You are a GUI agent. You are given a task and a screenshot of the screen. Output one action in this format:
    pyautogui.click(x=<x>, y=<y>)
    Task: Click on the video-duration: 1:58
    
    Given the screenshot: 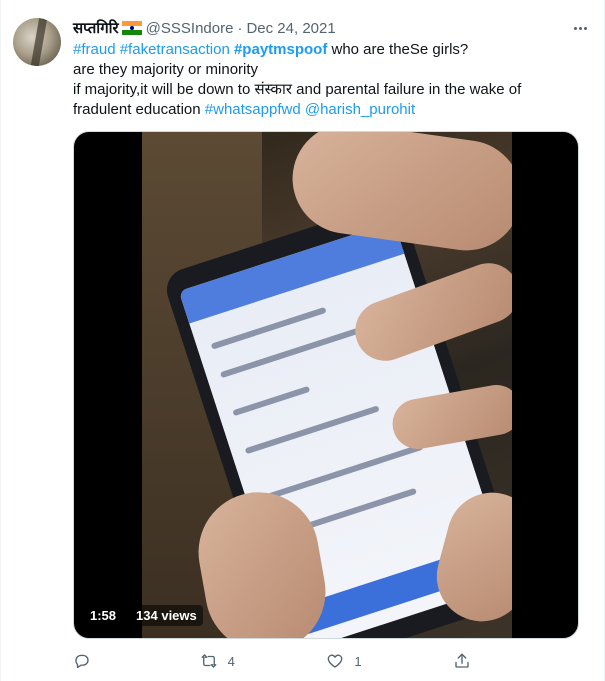 What is the action you would take?
    pyautogui.click(x=103, y=615)
    